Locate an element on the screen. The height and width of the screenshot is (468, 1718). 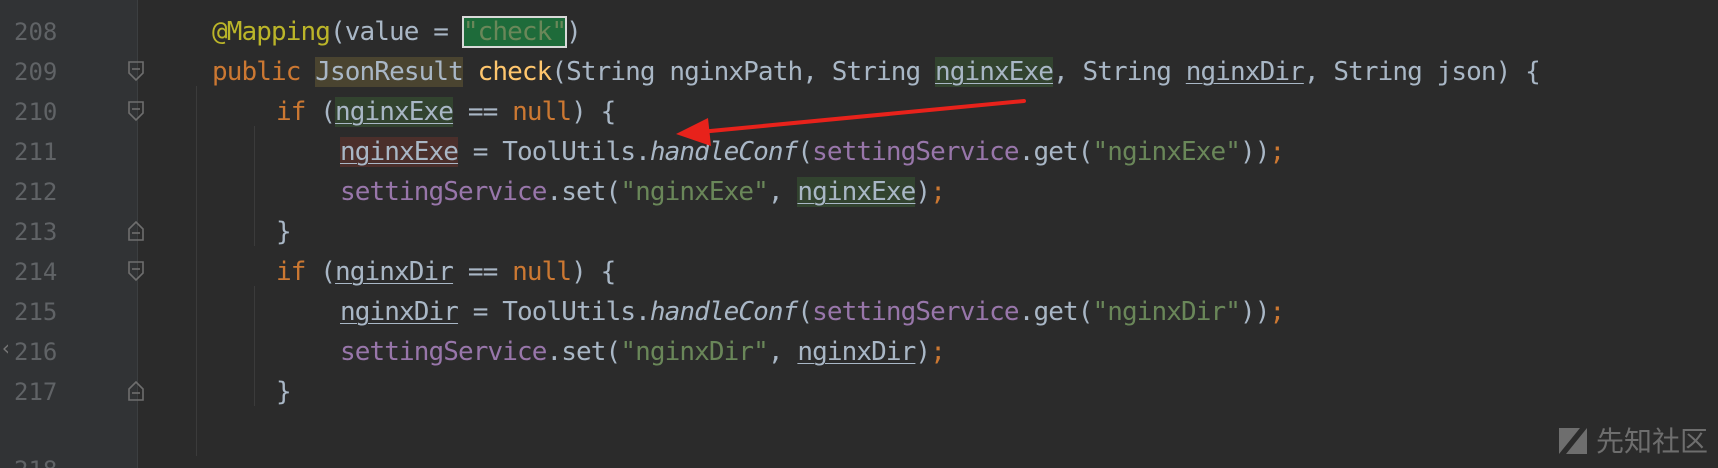
red-arrow-icon is located at coordinates (851, 122).